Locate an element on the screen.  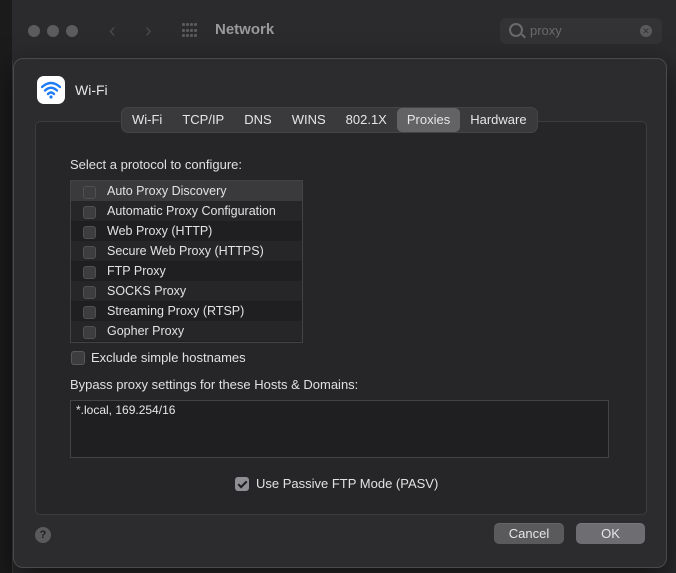
search-icon is located at coordinates (516, 30).